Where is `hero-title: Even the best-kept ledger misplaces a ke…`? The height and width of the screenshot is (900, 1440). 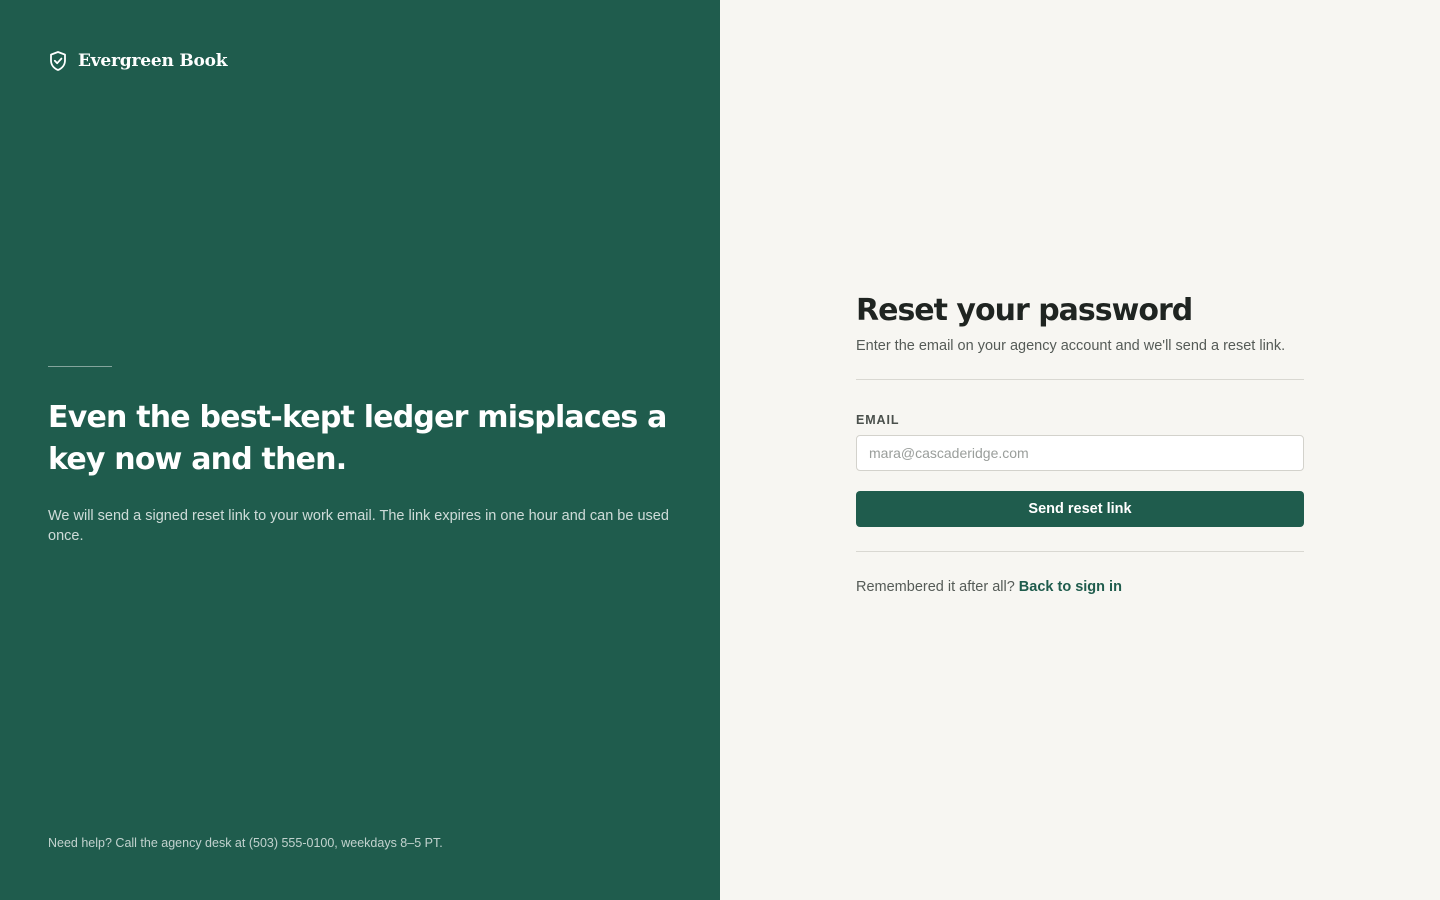 hero-title: Even the best-kept ledger misplaces a ke… is located at coordinates (357, 438).